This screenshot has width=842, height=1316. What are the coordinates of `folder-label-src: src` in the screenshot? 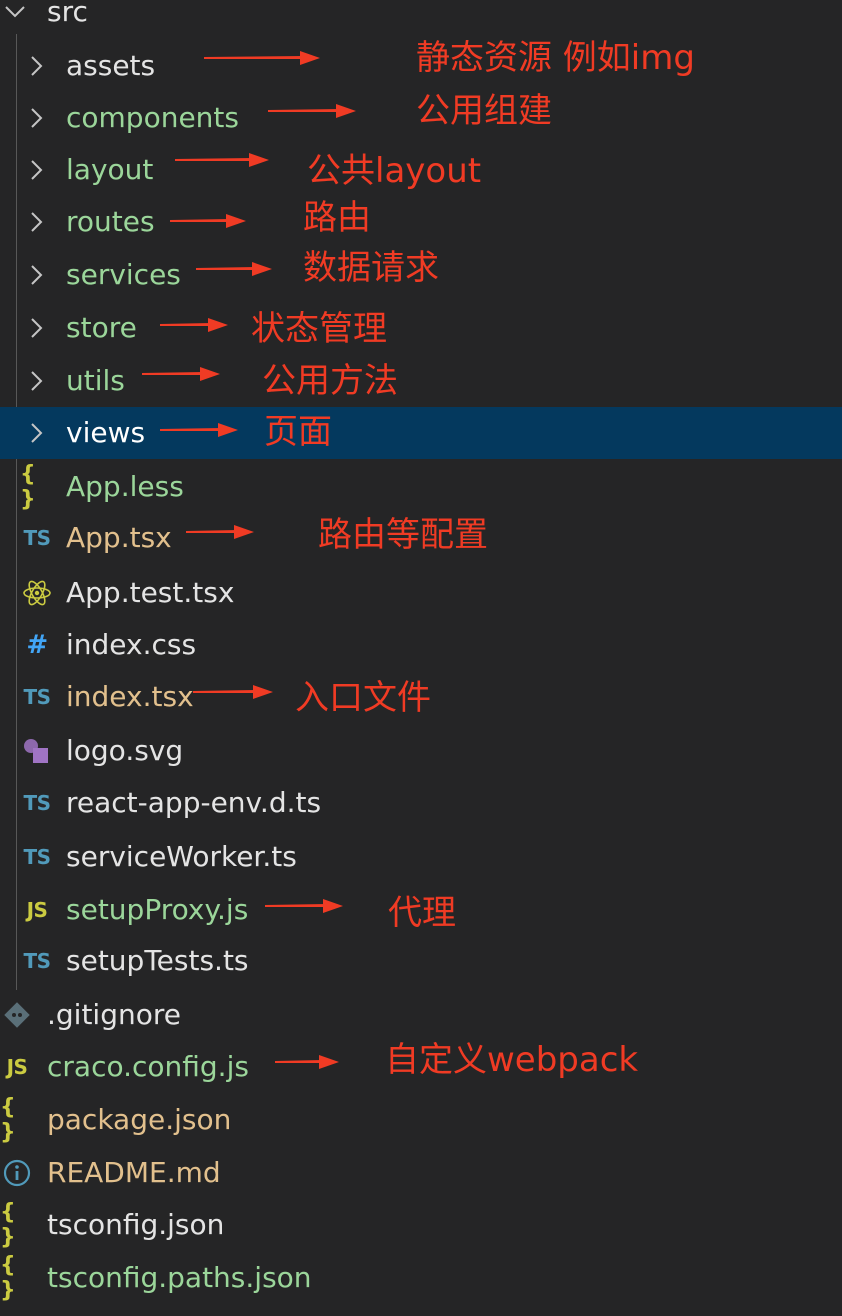 It's located at (67, 14).